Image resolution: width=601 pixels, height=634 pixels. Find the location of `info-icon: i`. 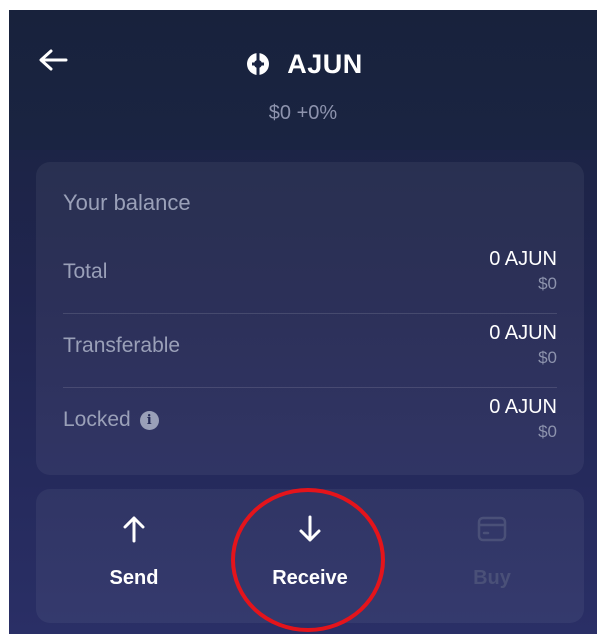

info-icon: i is located at coordinates (149, 420).